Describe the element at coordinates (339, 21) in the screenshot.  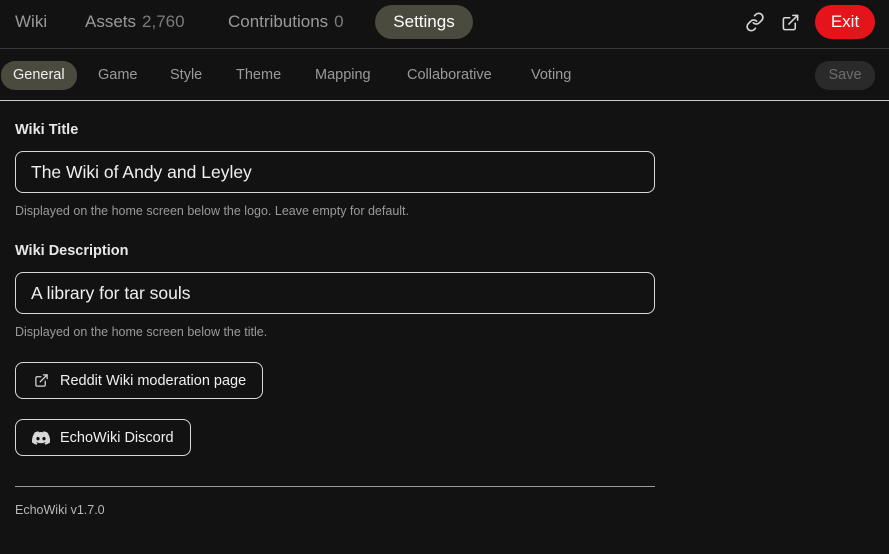
I see `nav-contributions-count: 0` at that location.